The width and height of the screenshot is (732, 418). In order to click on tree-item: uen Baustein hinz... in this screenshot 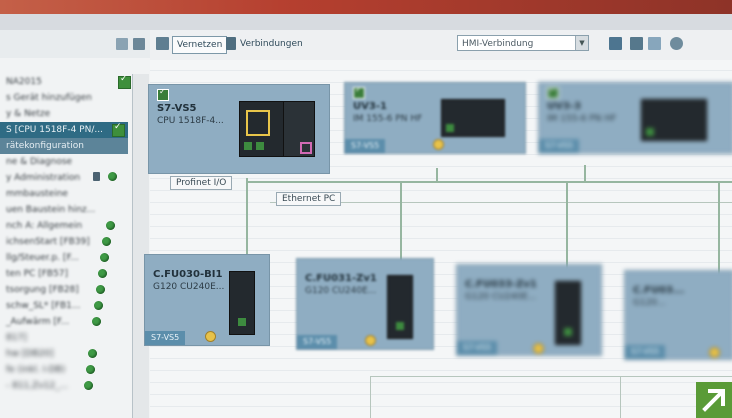, I will do `click(64, 210)`.